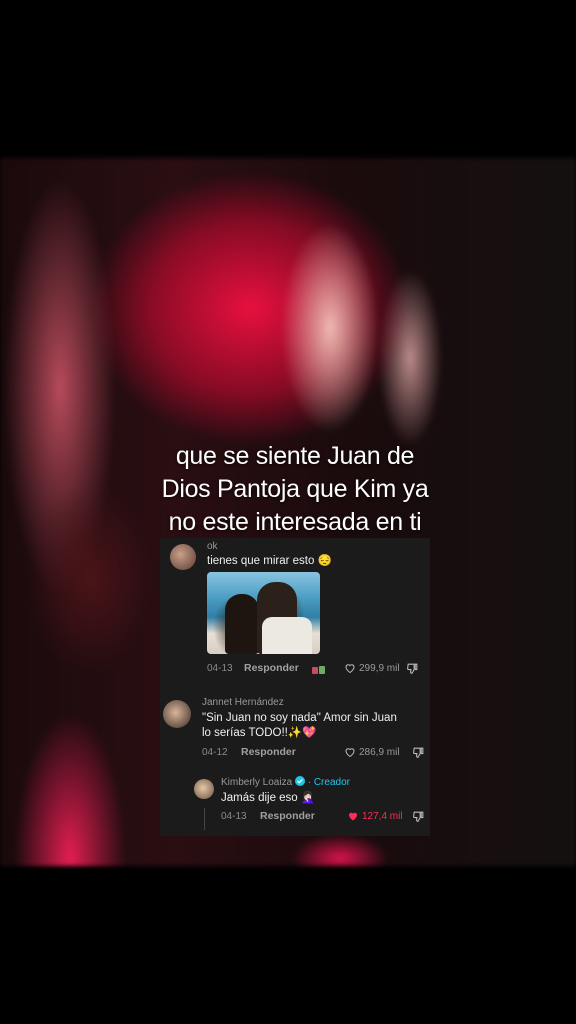 The height and width of the screenshot is (1024, 576). Describe the element at coordinates (299, 781) in the screenshot. I see `verified-icon` at that location.